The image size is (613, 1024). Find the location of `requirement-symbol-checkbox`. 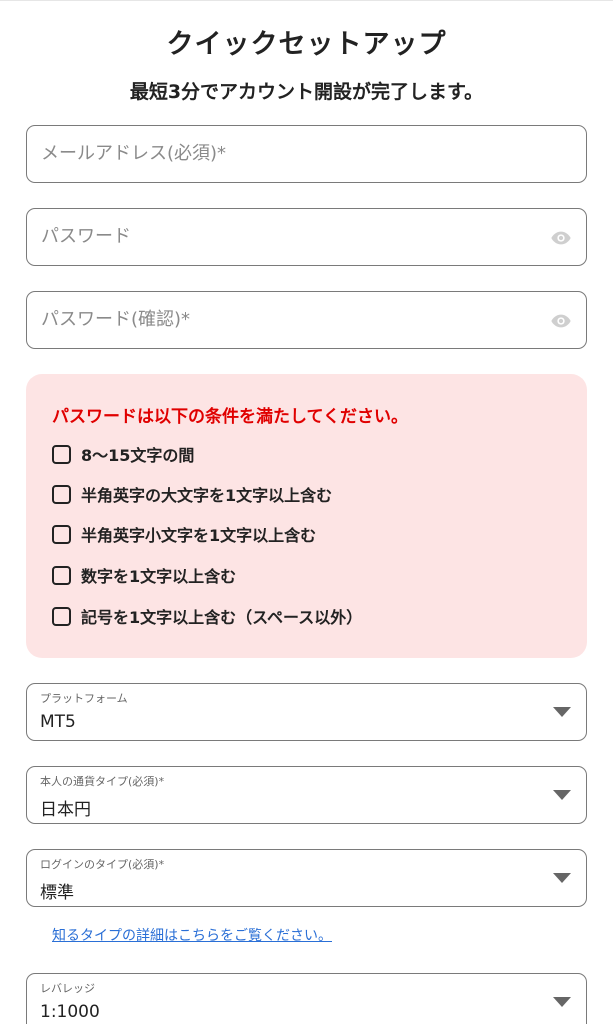

requirement-symbol-checkbox is located at coordinates (61, 616).